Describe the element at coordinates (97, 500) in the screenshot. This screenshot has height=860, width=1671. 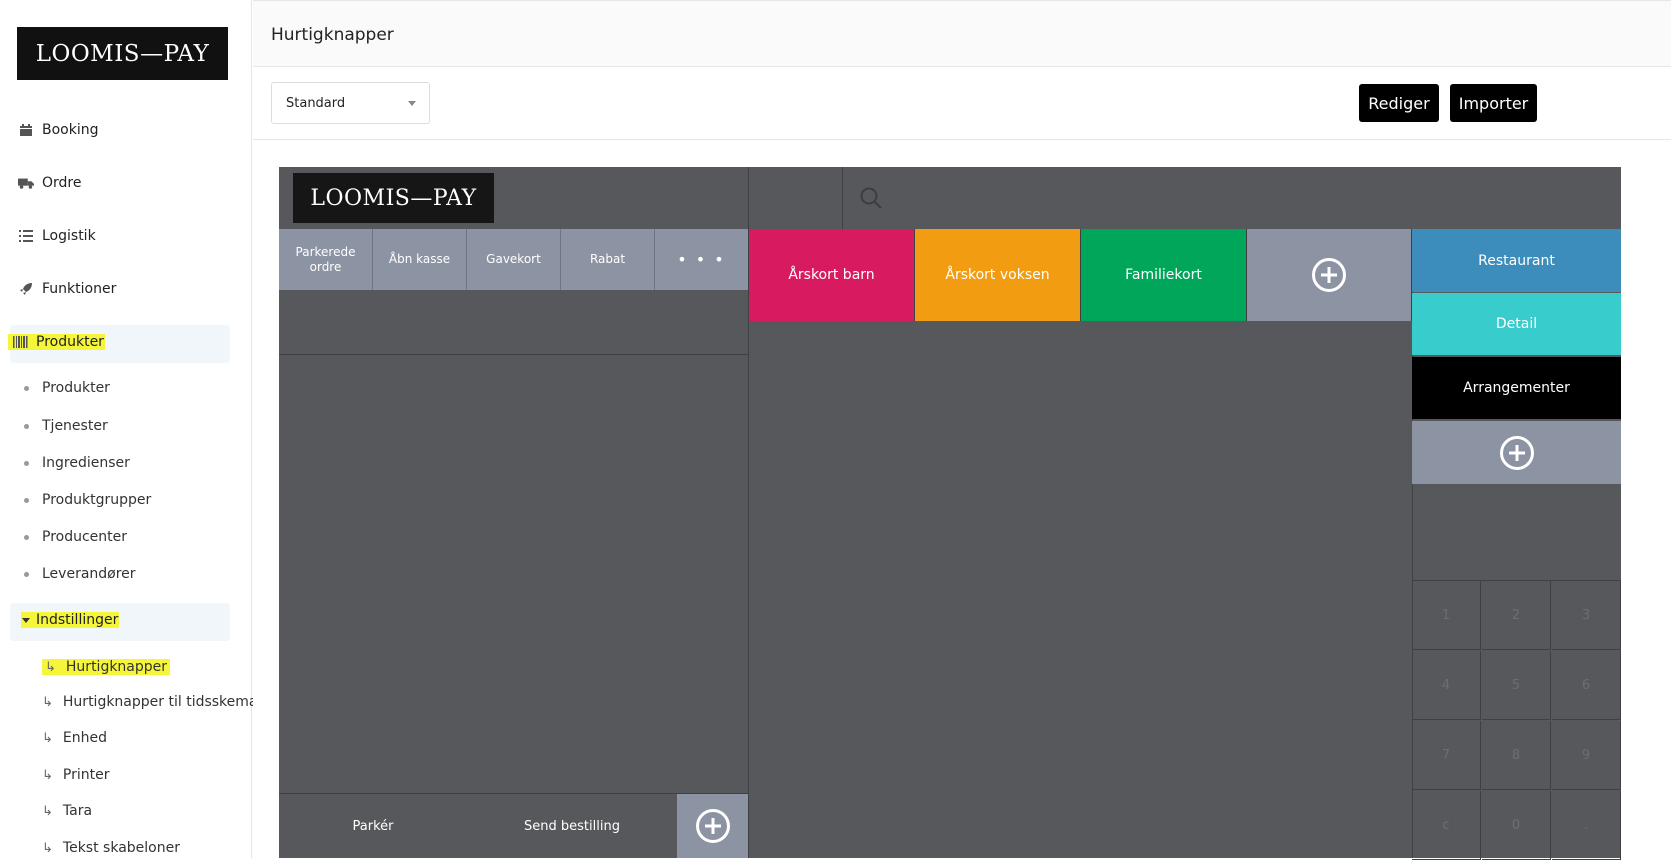
I see `subitem-label: Produktgrupper` at that location.